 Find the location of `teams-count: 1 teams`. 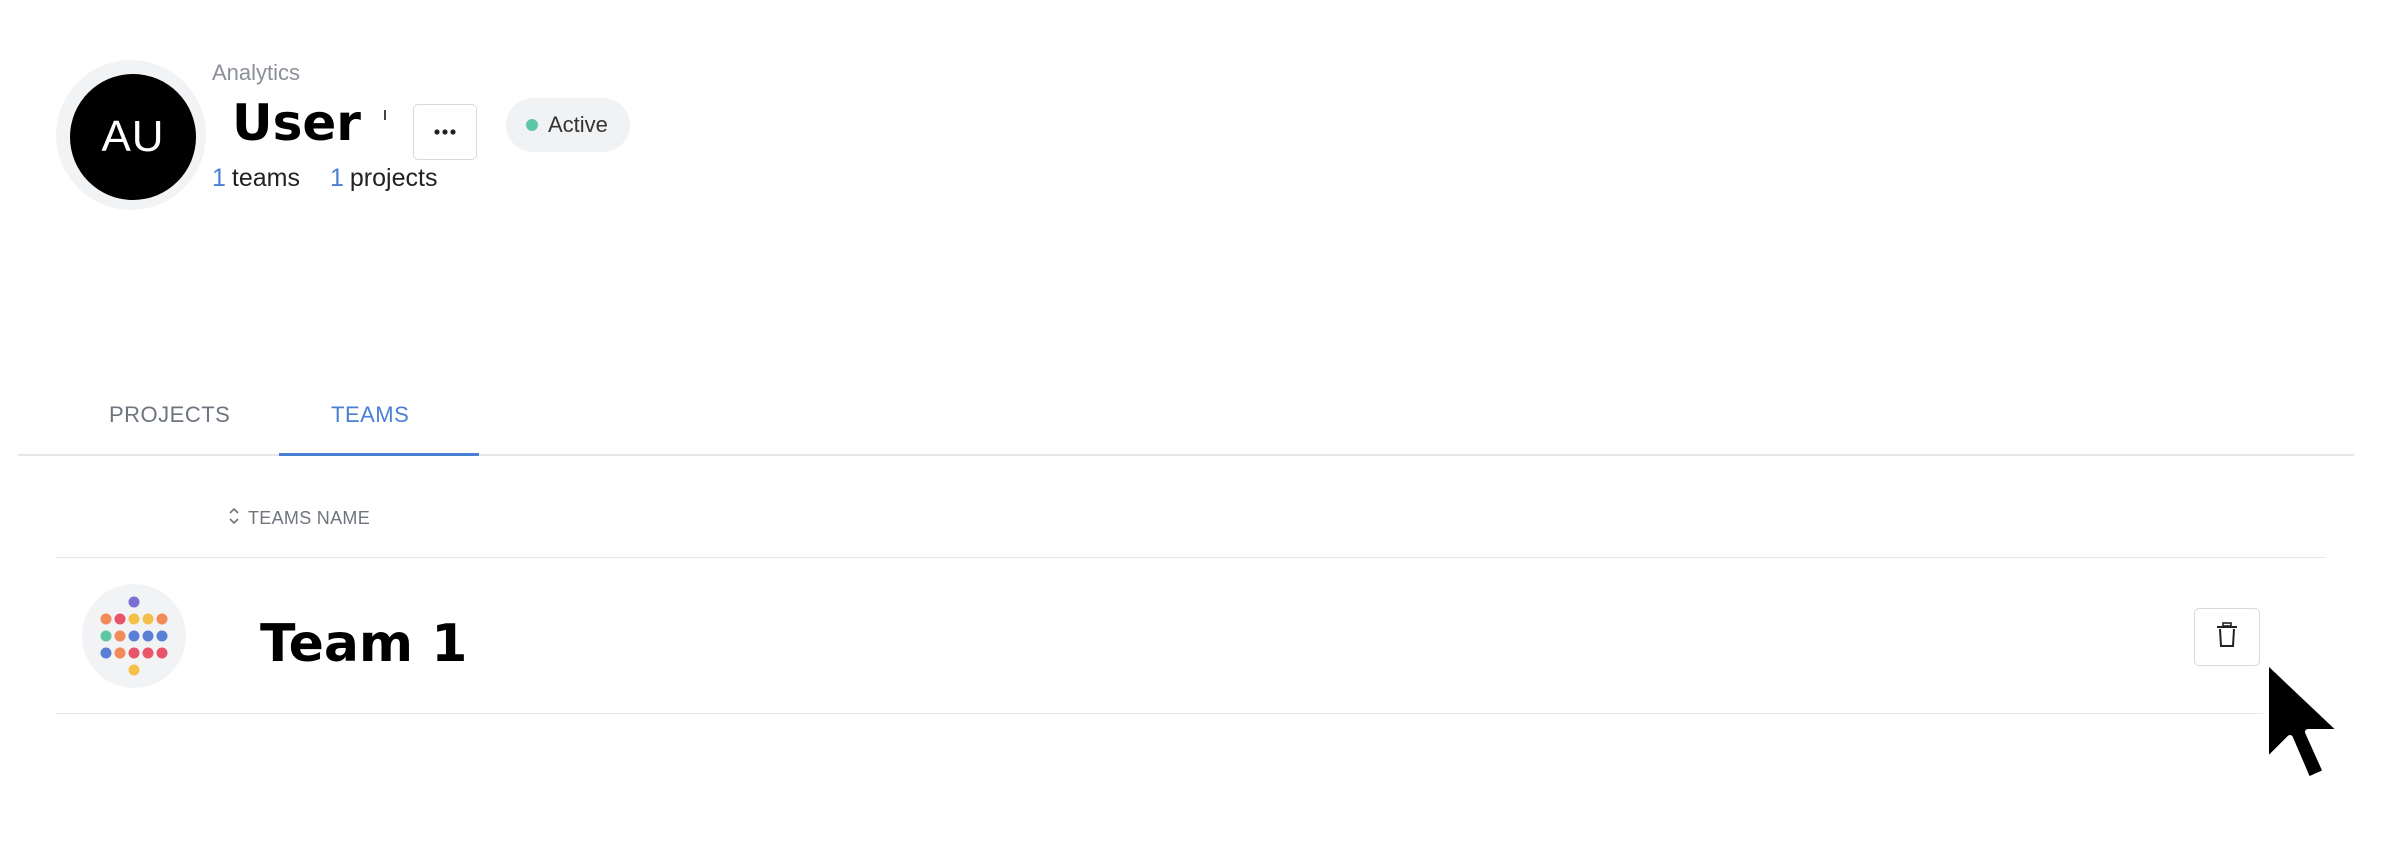

teams-count: 1 teams is located at coordinates (256, 178).